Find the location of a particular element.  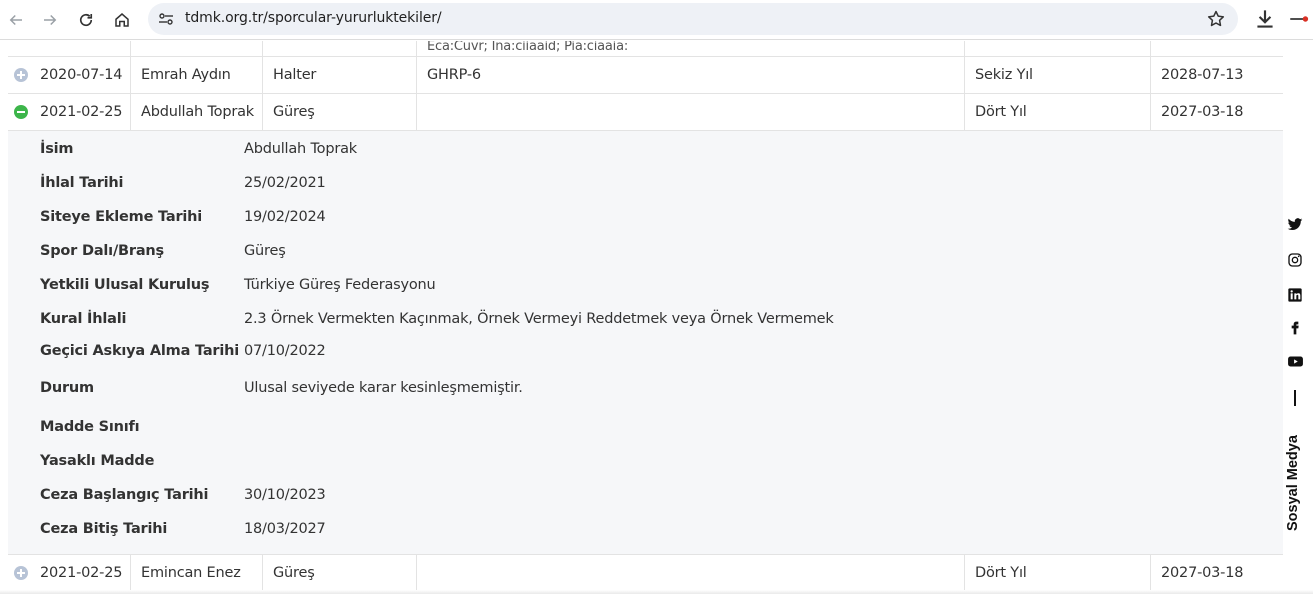

facebook-icon is located at coordinates (1295, 327).